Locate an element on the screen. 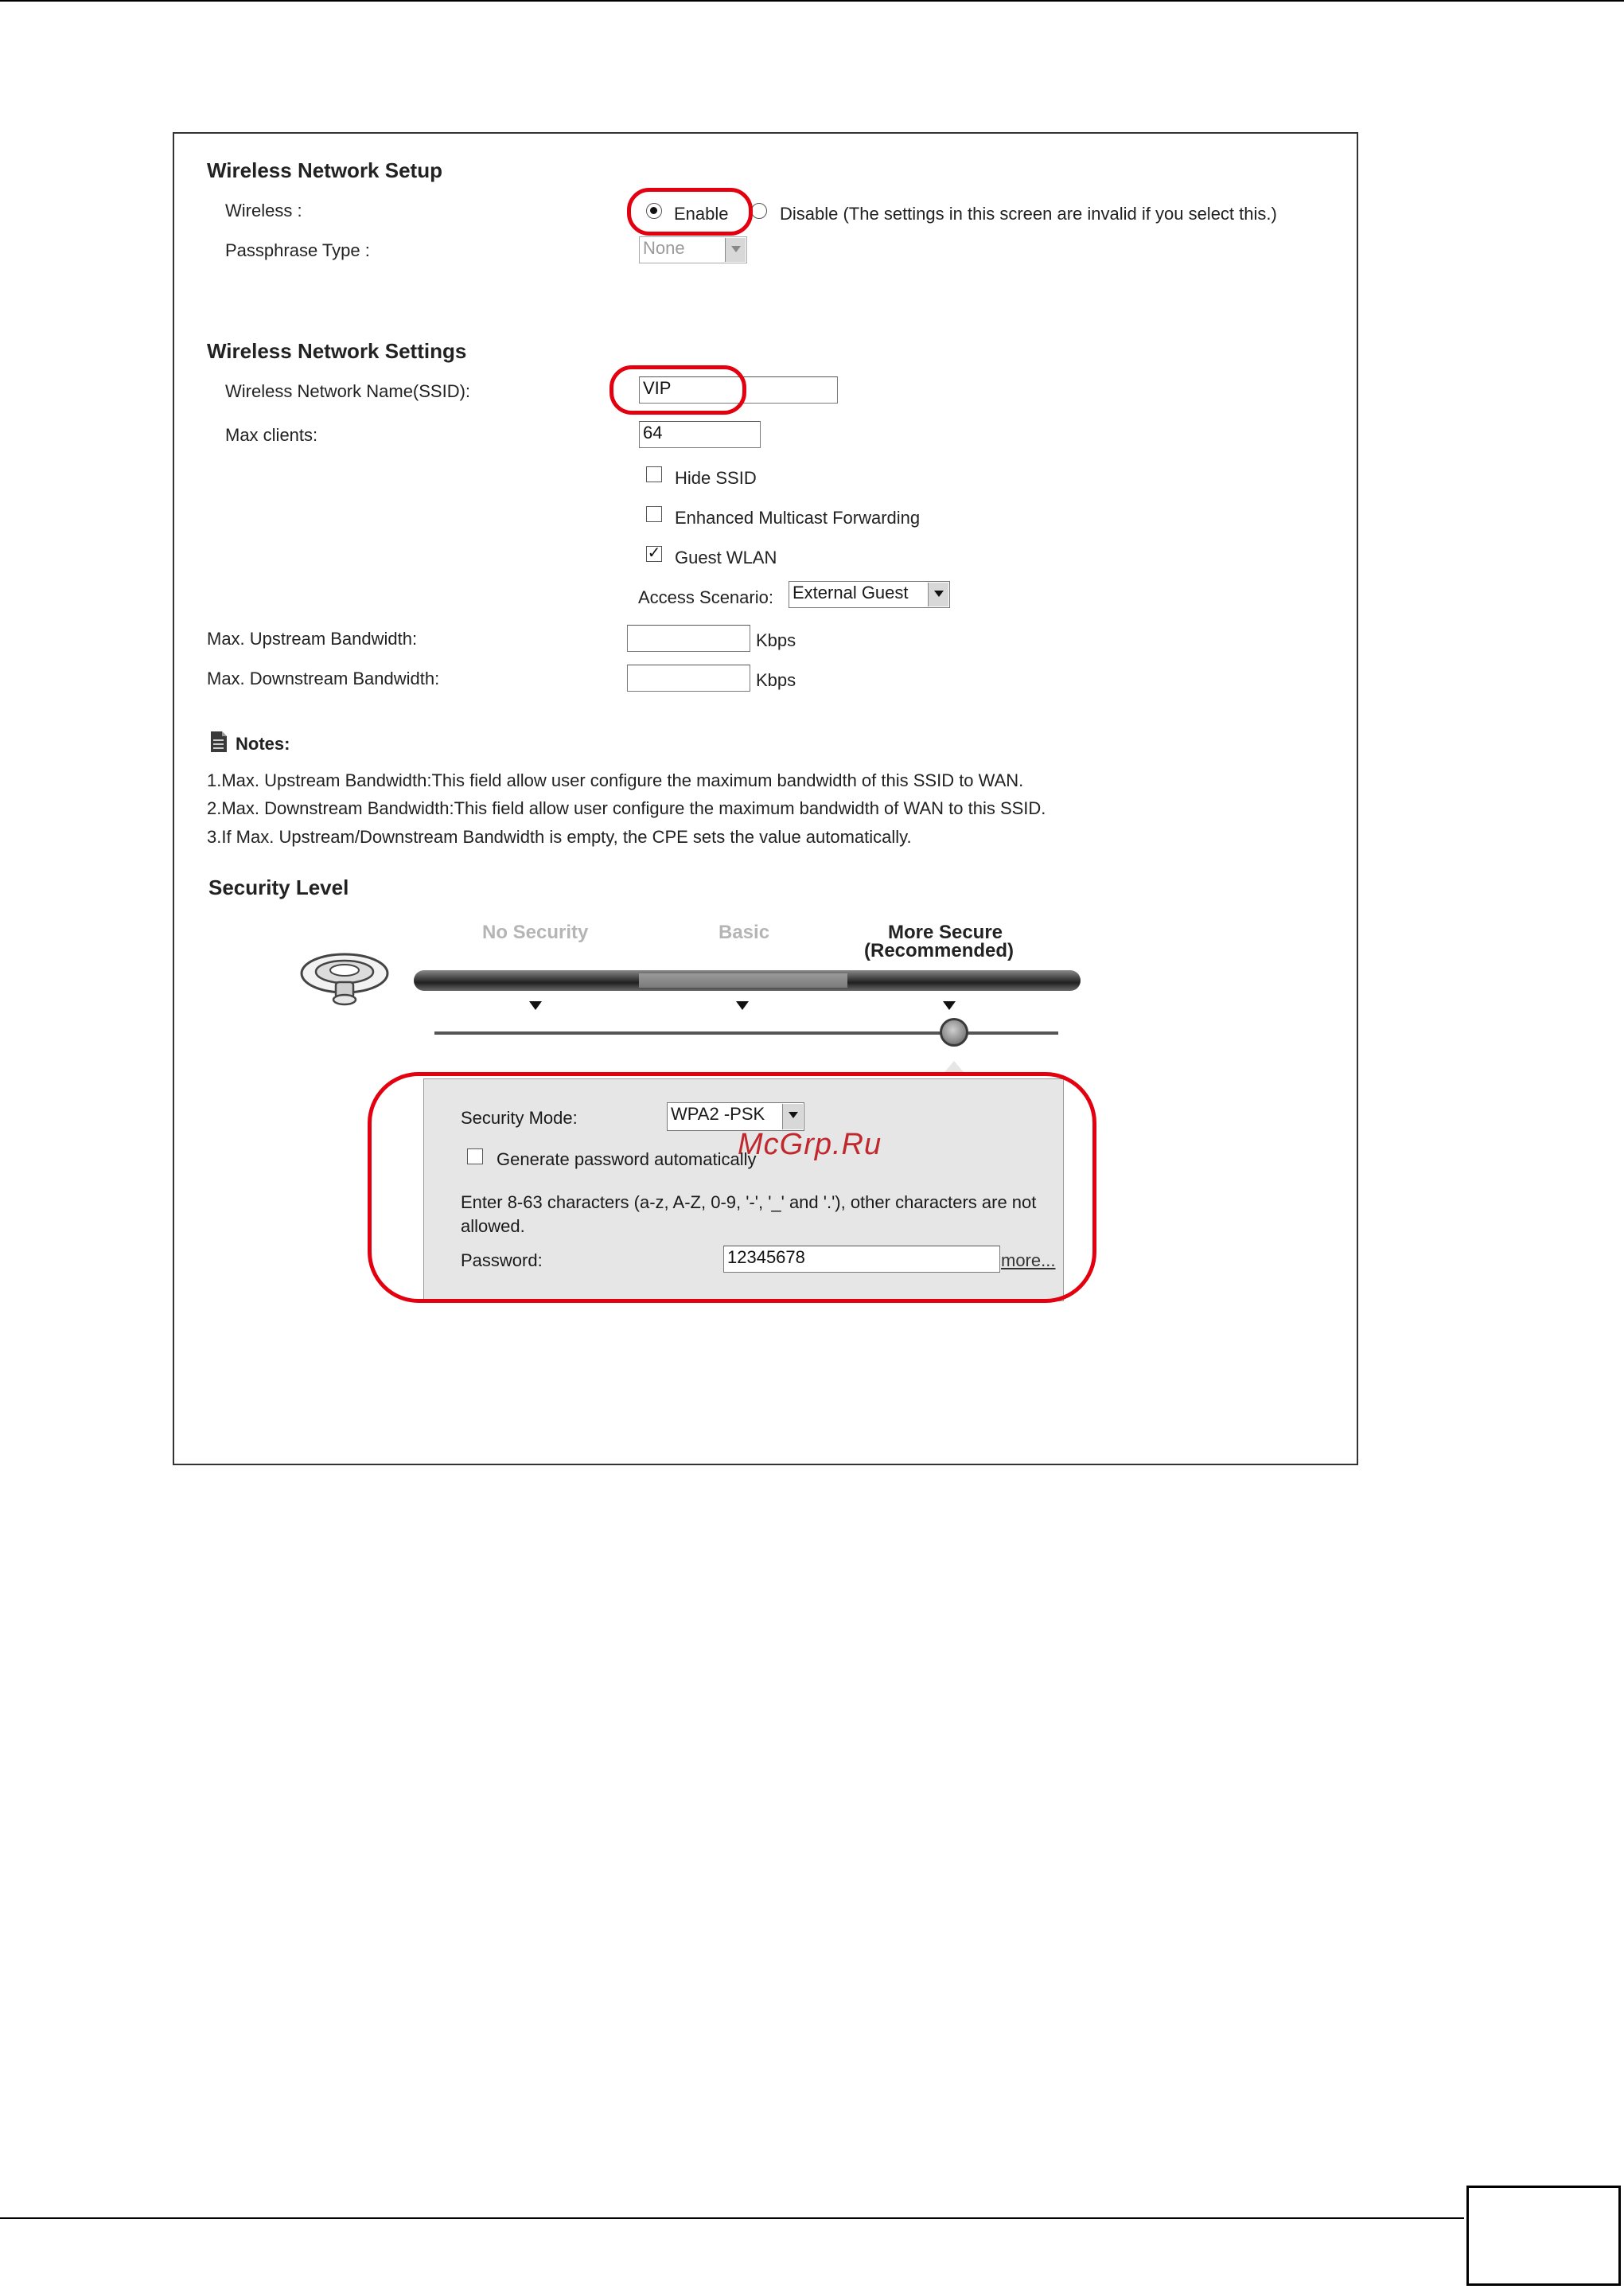 The height and width of the screenshot is (2289, 1624). settings-section-title: Wireless Network Settings is located at coordinates (337, 351).